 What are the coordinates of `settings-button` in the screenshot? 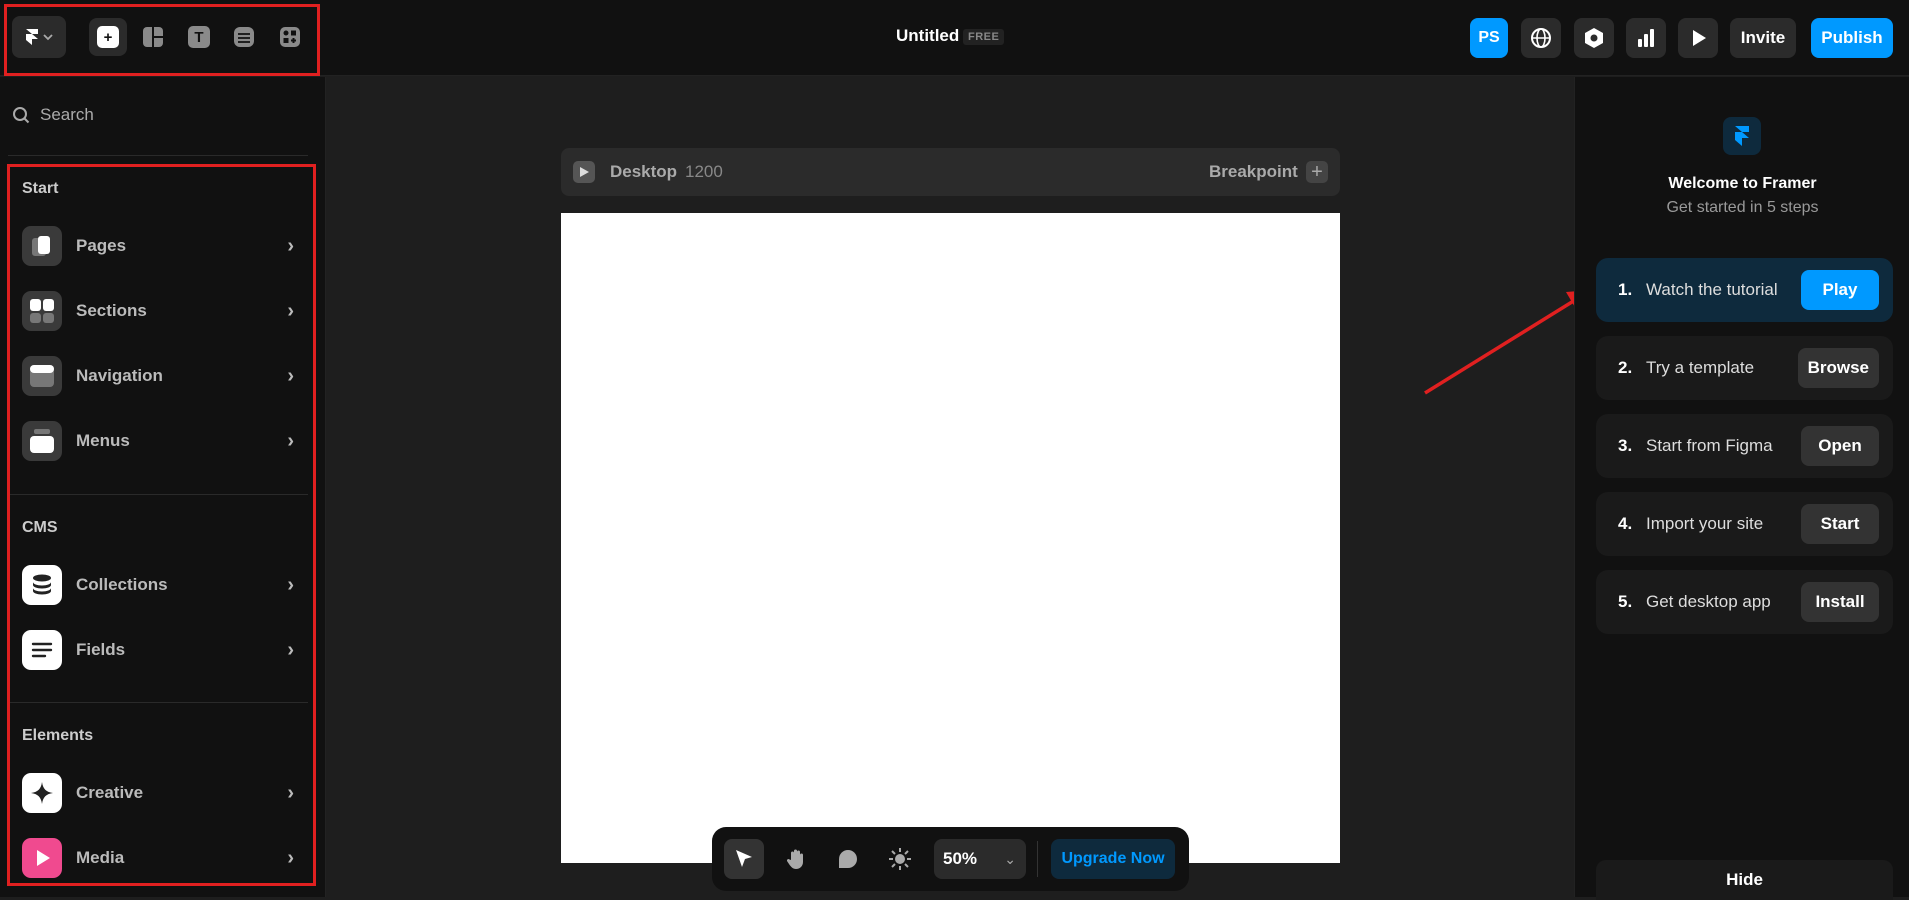 It's located at (1594, 38).